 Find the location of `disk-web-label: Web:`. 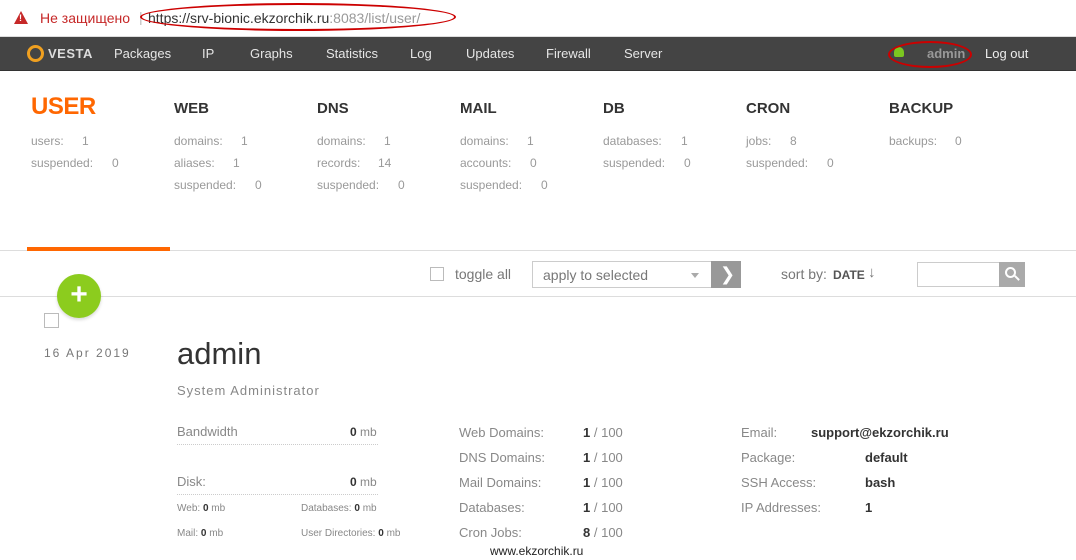

disk-web-label: Web: is located at coordinates (189, 508).